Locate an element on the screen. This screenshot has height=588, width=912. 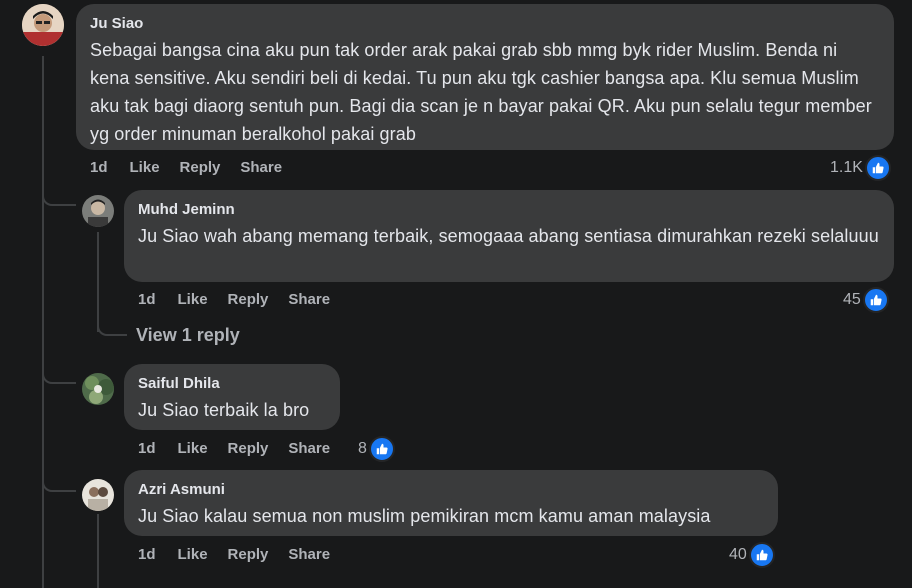
comment-bubble: Saiful Dhila Ju Siao terbaik la bro is located at coordinates (232, 397).